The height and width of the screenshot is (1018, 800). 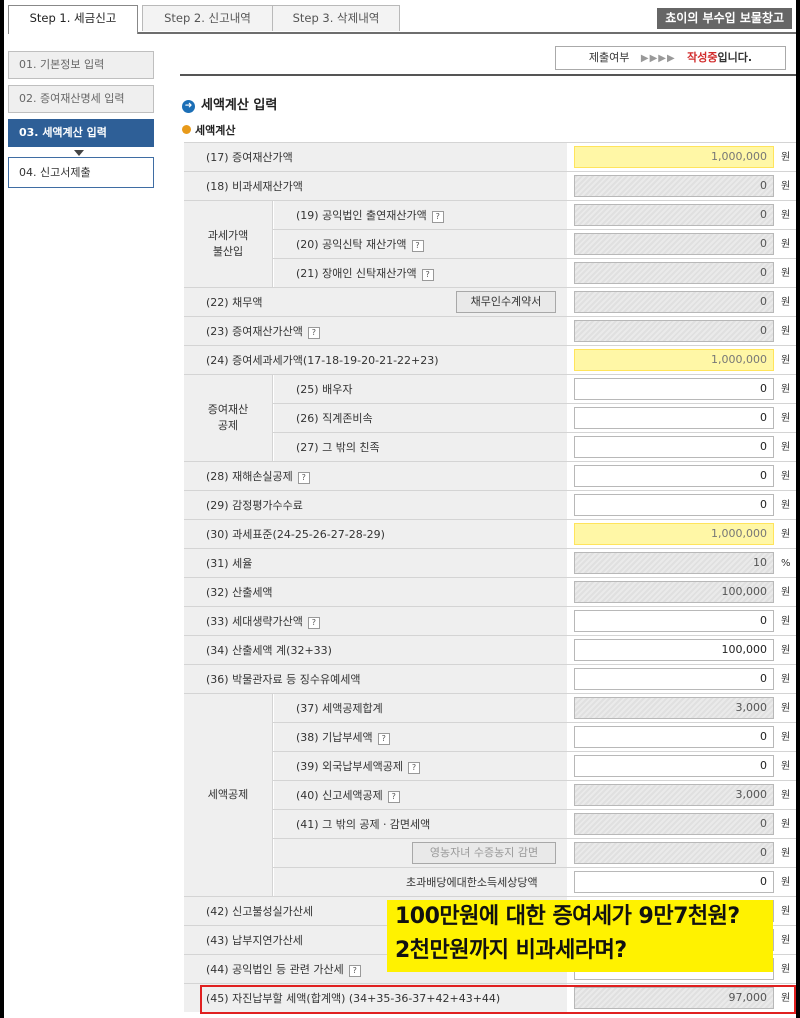 What do you see at coordinates (207, 18) in the screenshot?
I see `tab-step2: Step 2. 신고내역` at bounding box center [207, 18].